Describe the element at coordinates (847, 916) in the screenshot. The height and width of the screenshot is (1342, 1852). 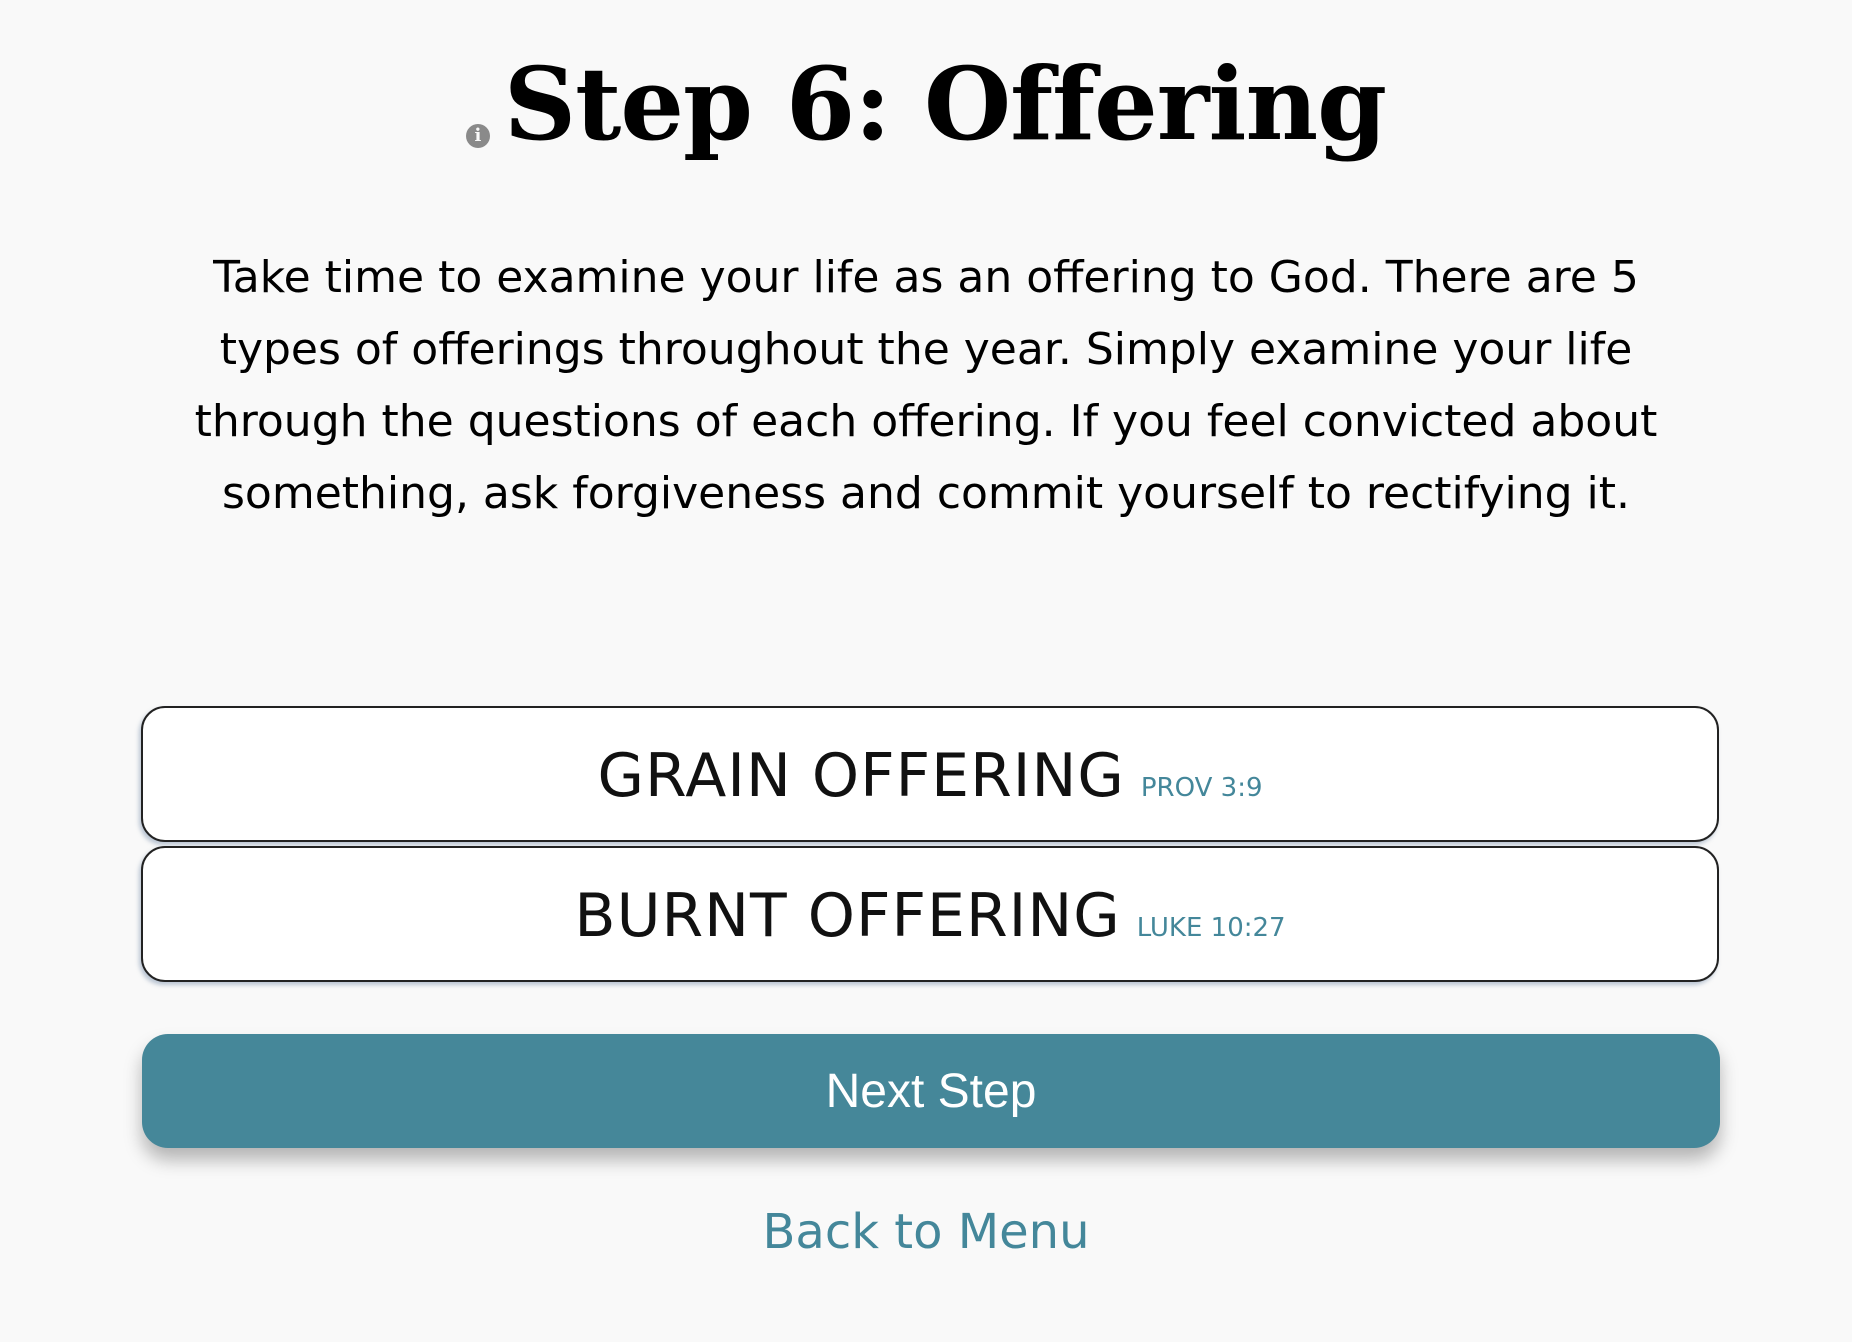
I see `offering-name: BURNT OFFERING` at that location.